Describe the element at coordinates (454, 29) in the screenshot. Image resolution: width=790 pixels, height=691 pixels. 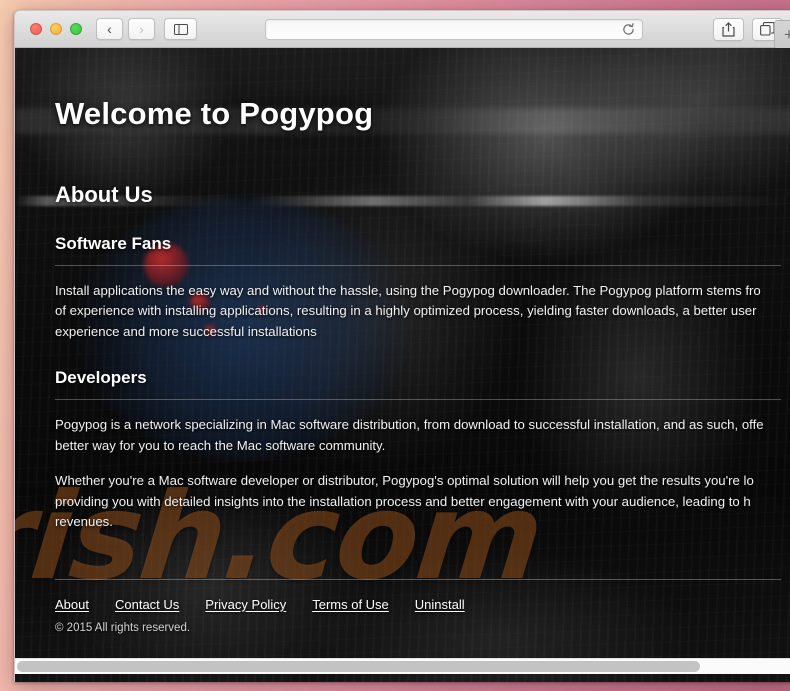
I see `address-bar` at that location.